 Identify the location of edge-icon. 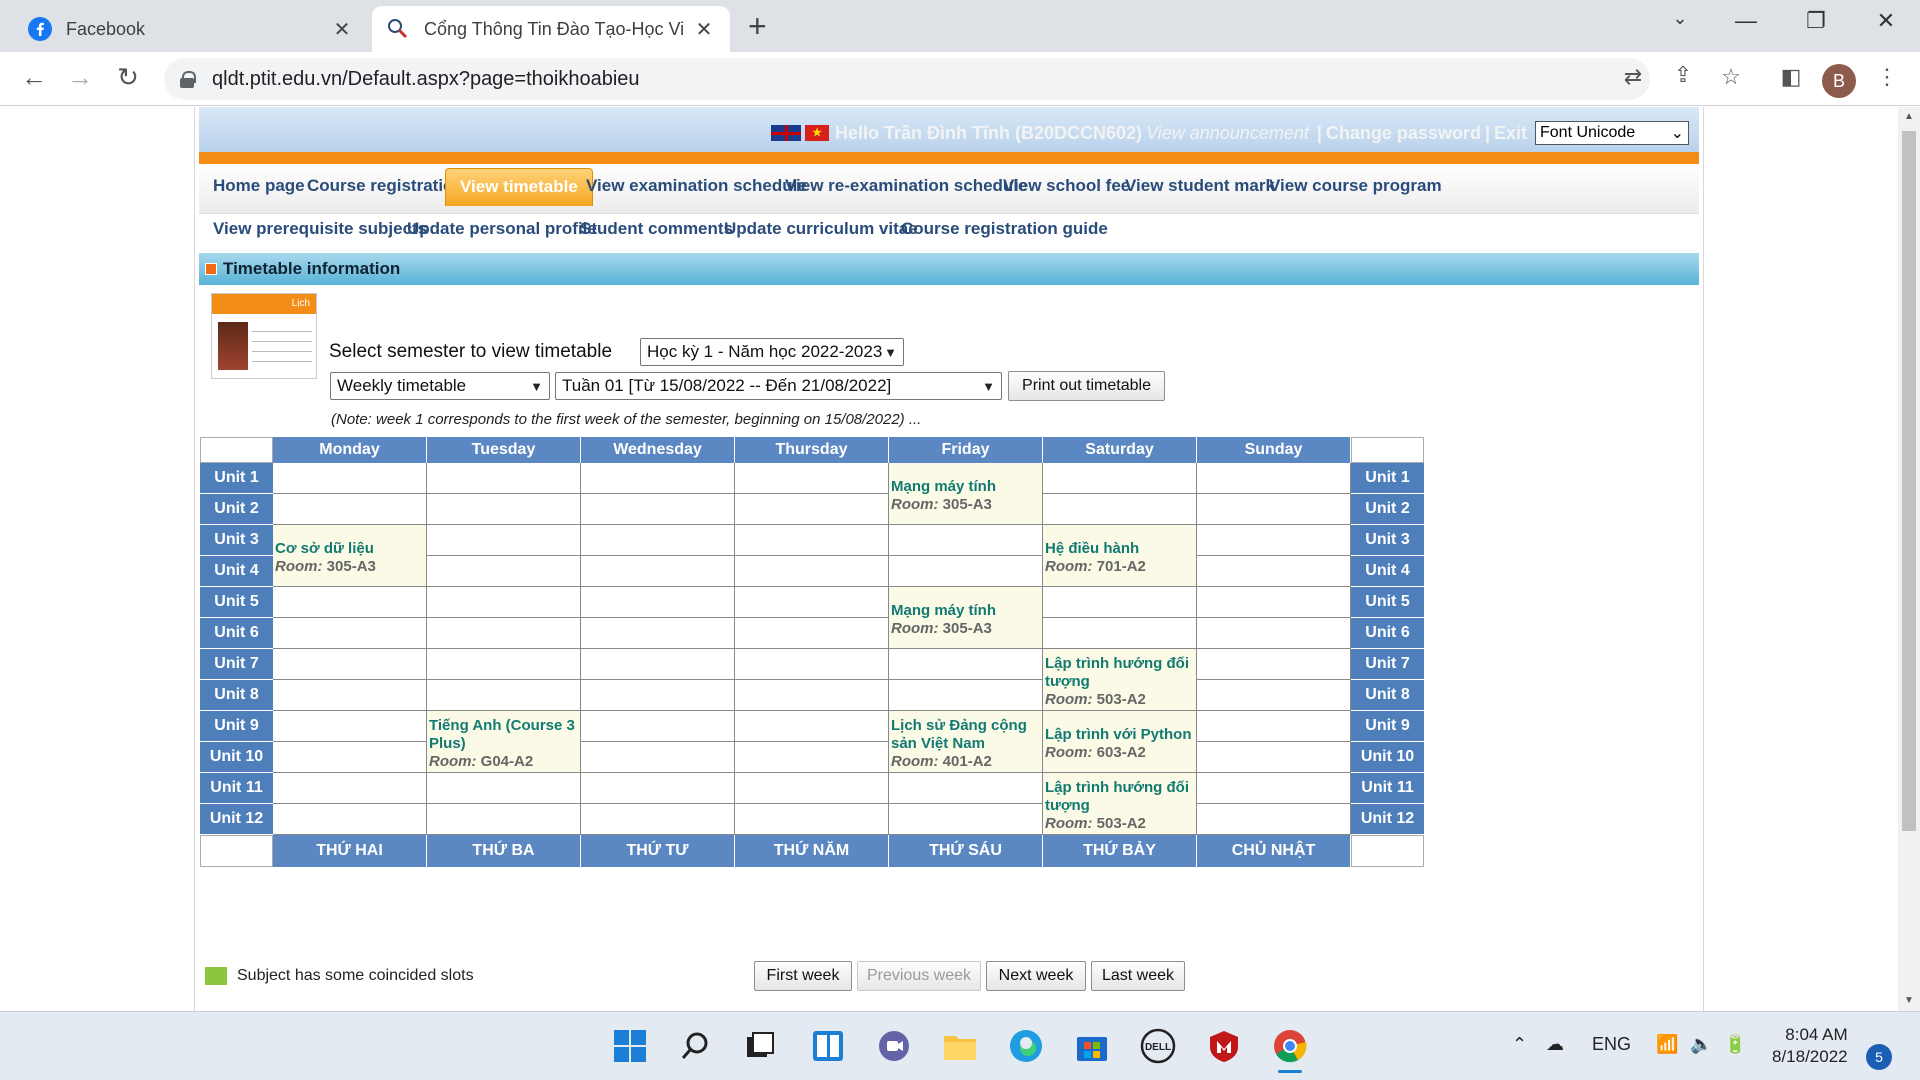
(1026, 1046).